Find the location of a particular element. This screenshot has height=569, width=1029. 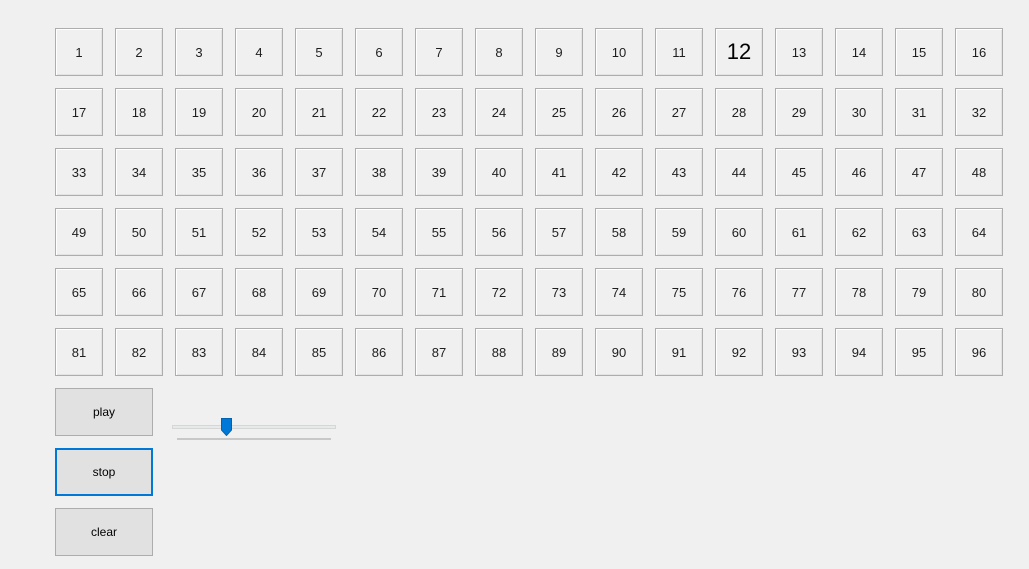

grid-cell: 49 is located at coordinates (79, 232).